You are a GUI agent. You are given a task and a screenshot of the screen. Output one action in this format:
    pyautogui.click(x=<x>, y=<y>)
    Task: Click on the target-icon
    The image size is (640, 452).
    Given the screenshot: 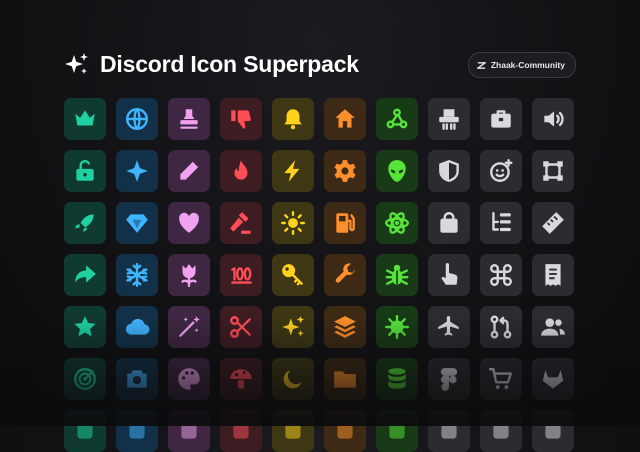 What is the action you would take?
    pyautogui.click(x=85, y=379)
    